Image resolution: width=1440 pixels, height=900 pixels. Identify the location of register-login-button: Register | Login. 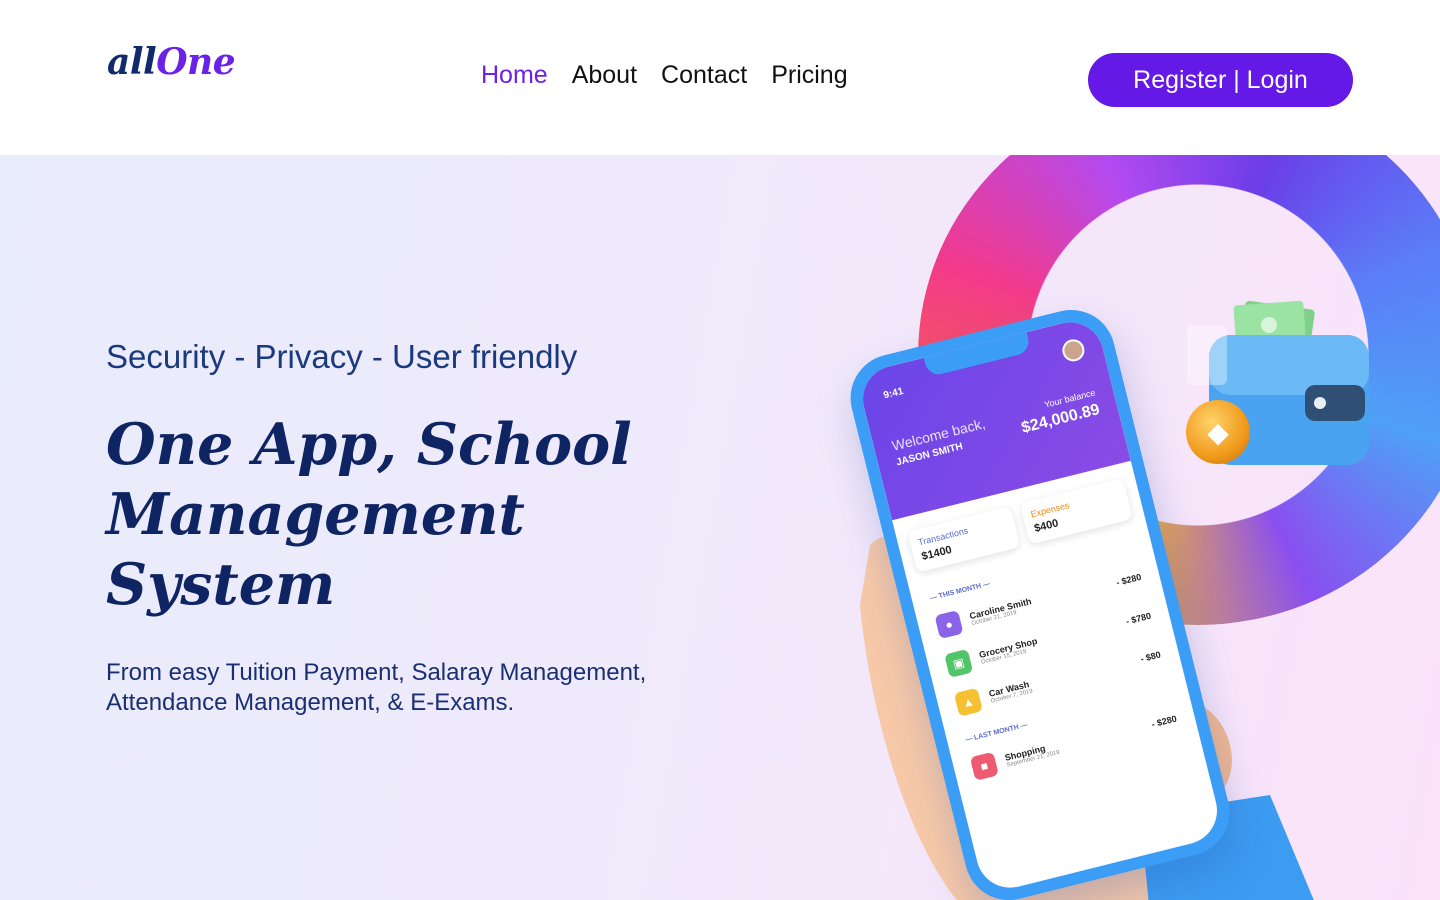
(1220, 80).